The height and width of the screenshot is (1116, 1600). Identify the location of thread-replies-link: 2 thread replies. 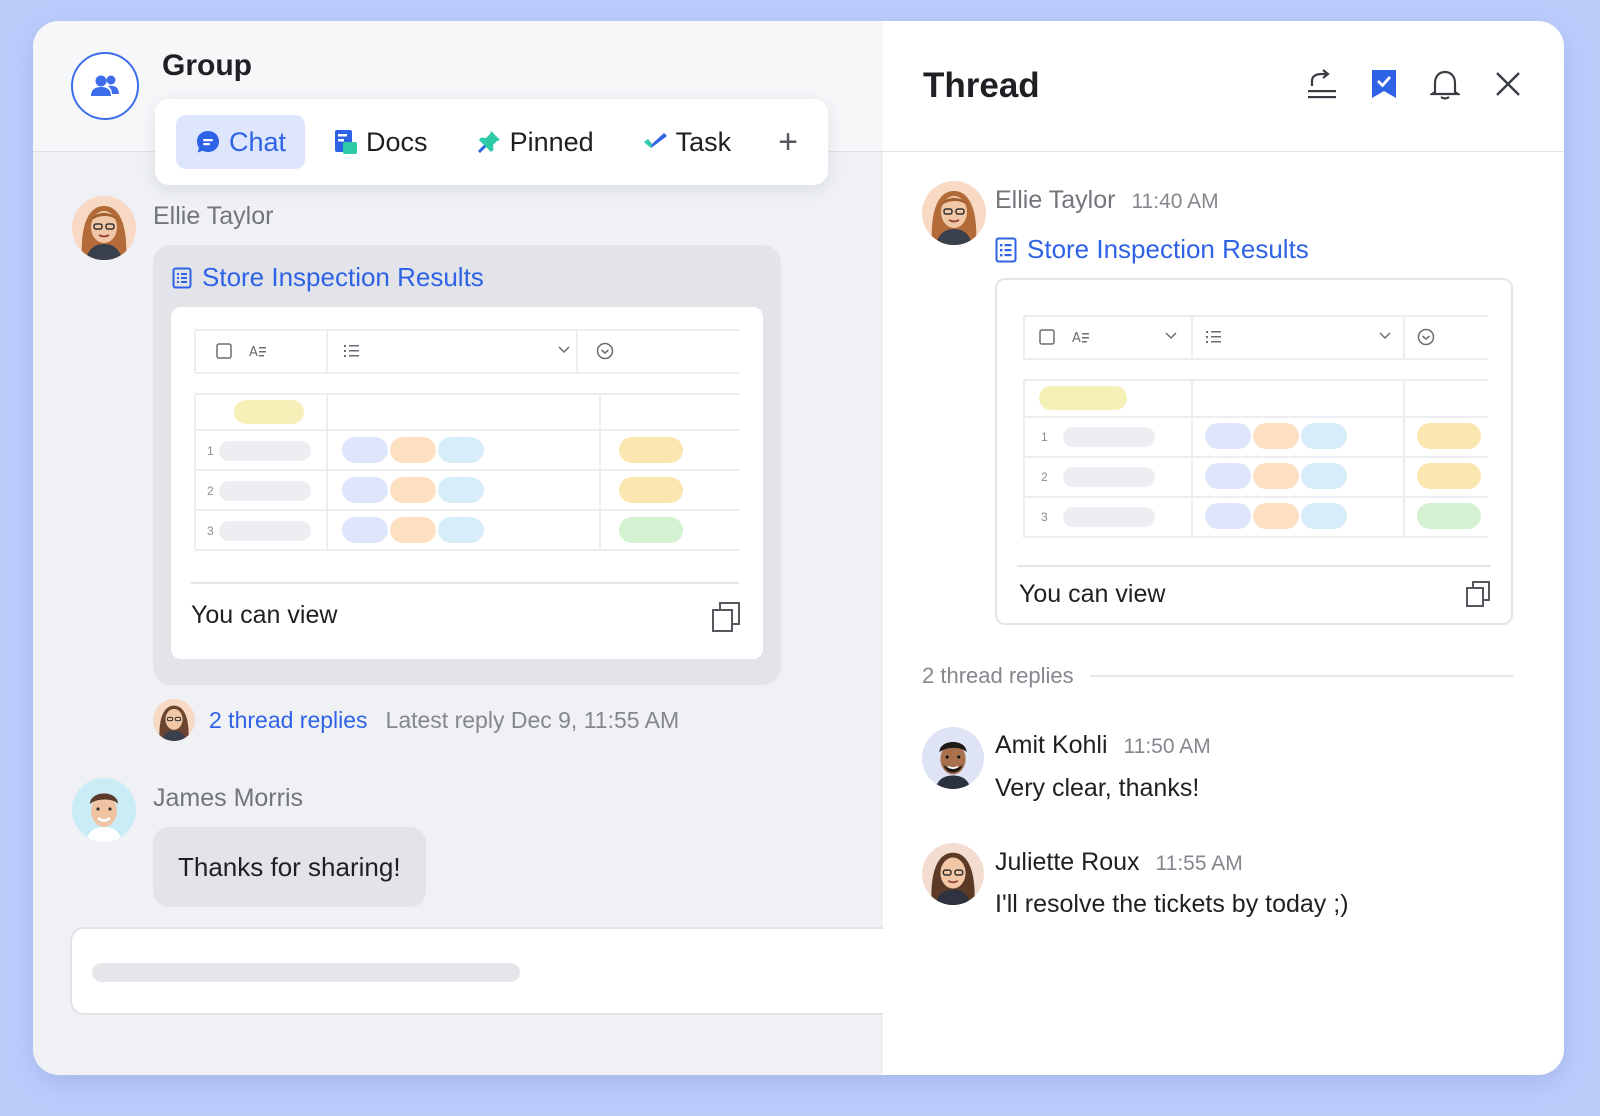
(288, 720).